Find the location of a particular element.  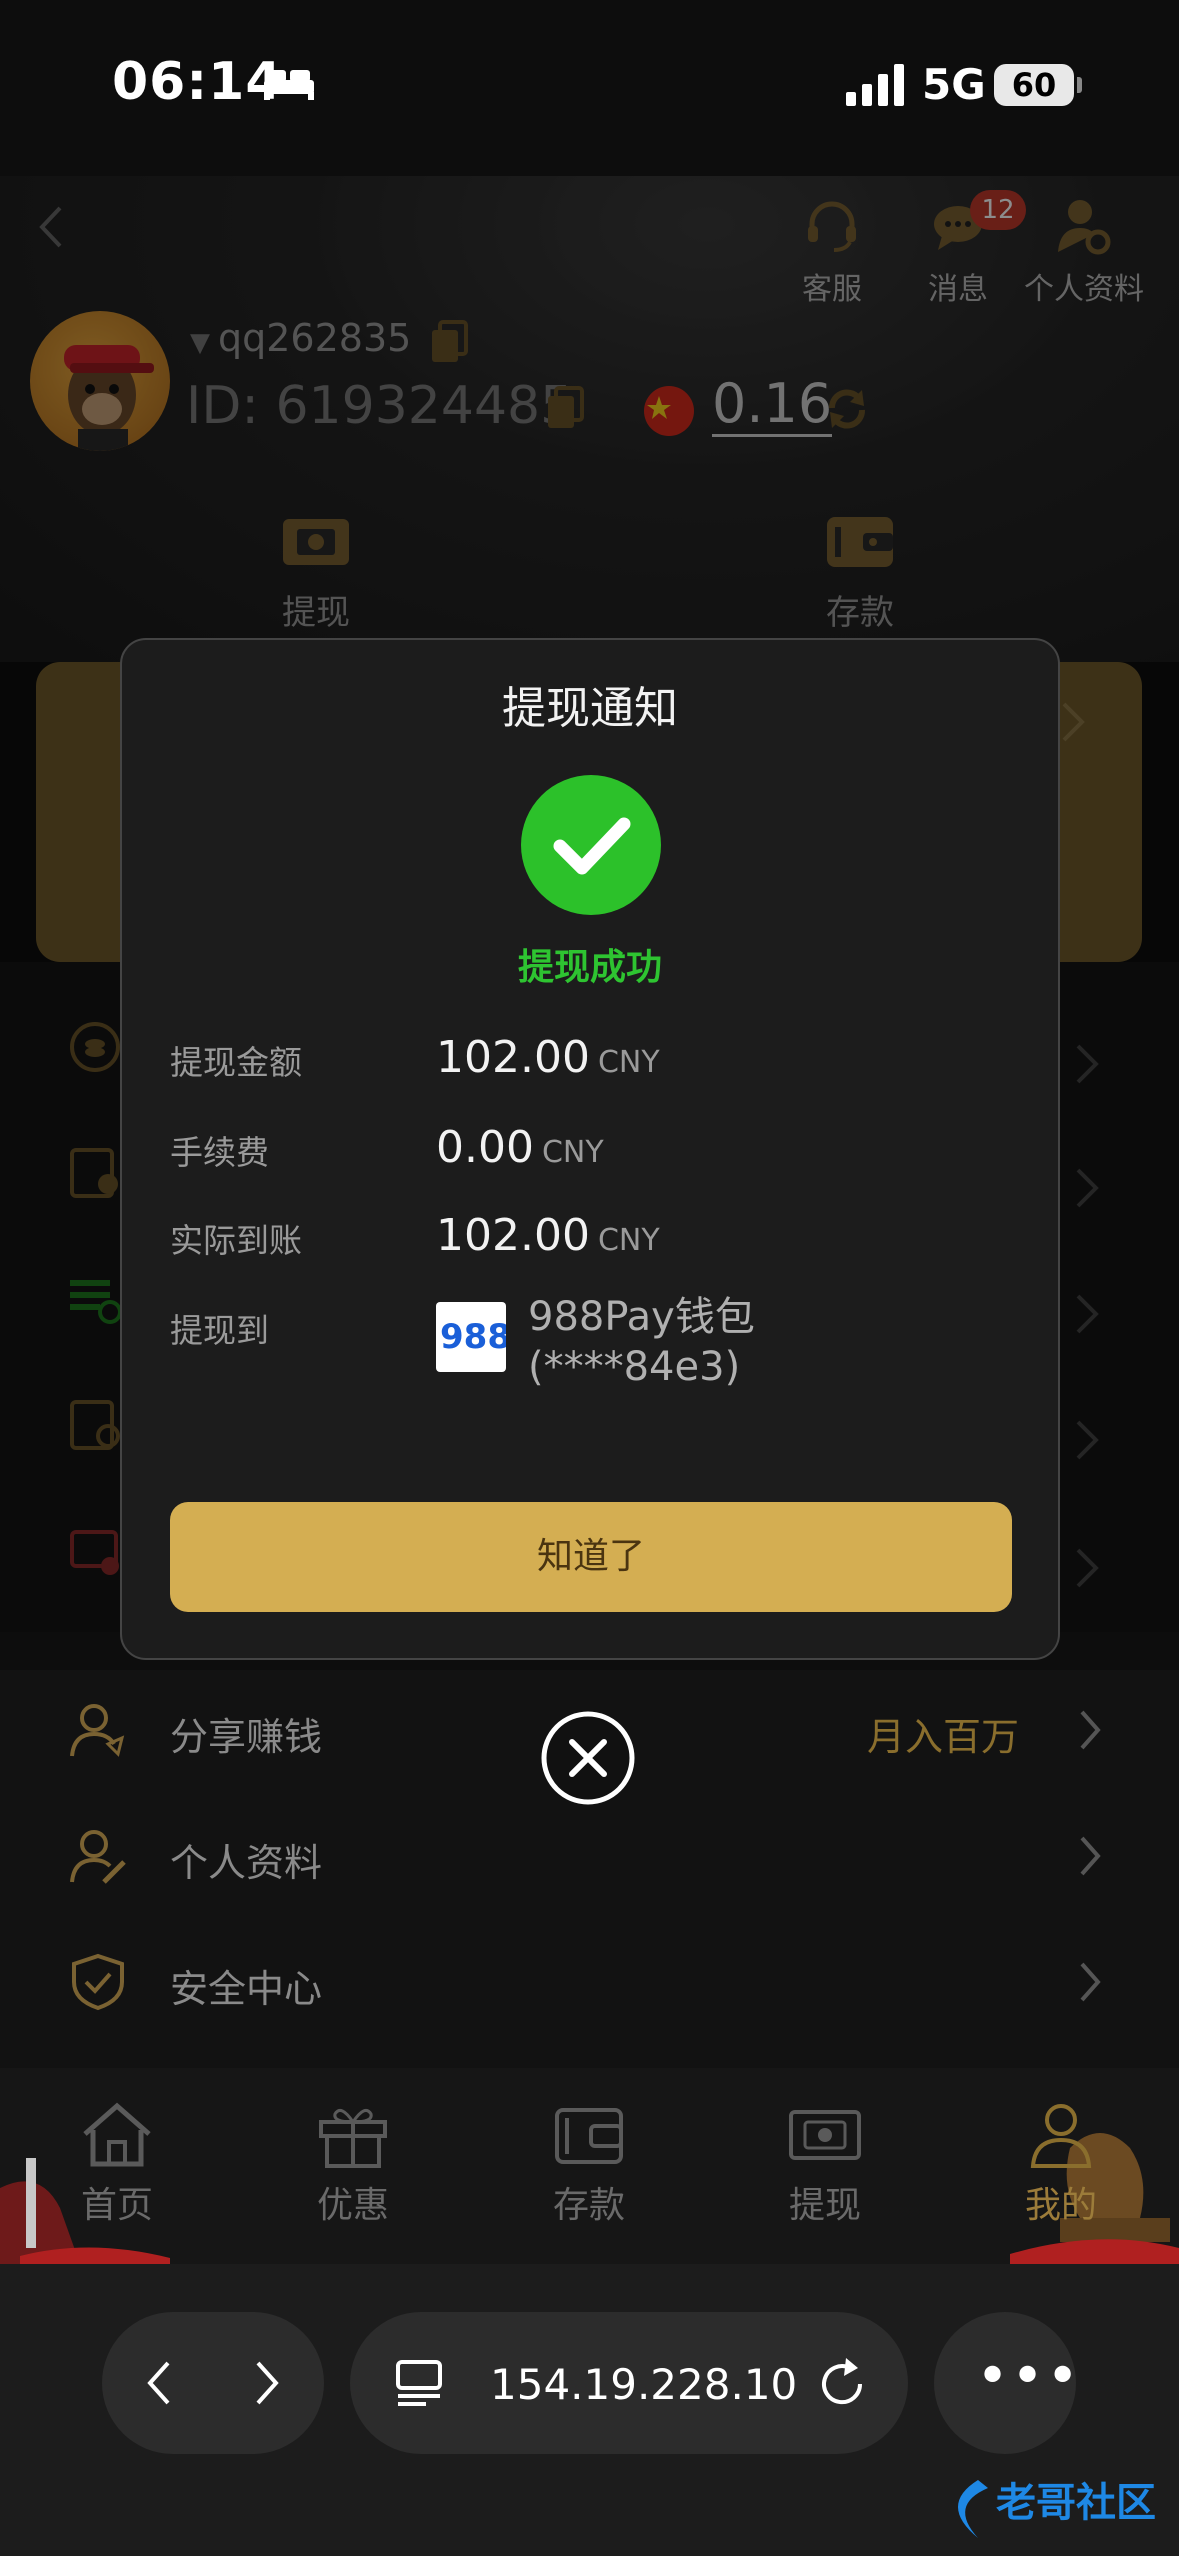

network-type: 5G is located at coordinates (954, 84).